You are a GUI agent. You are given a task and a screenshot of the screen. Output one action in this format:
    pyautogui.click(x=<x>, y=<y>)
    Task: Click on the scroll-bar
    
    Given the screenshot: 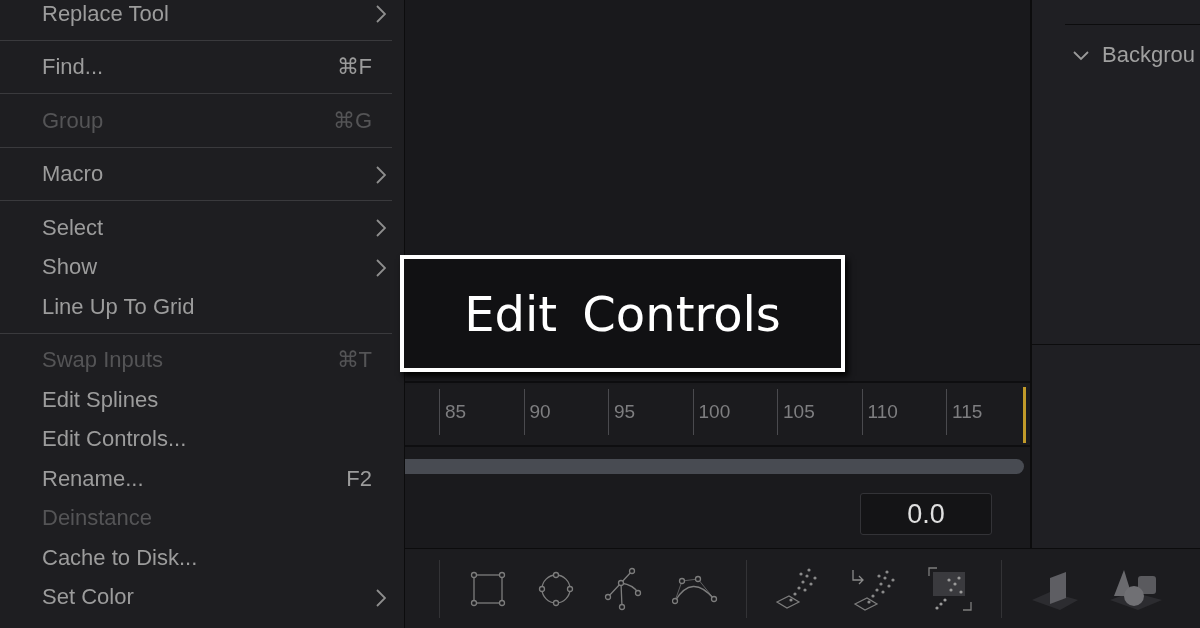 What is the action you would take?
    pyautogui.click(x=714, y=466)
    